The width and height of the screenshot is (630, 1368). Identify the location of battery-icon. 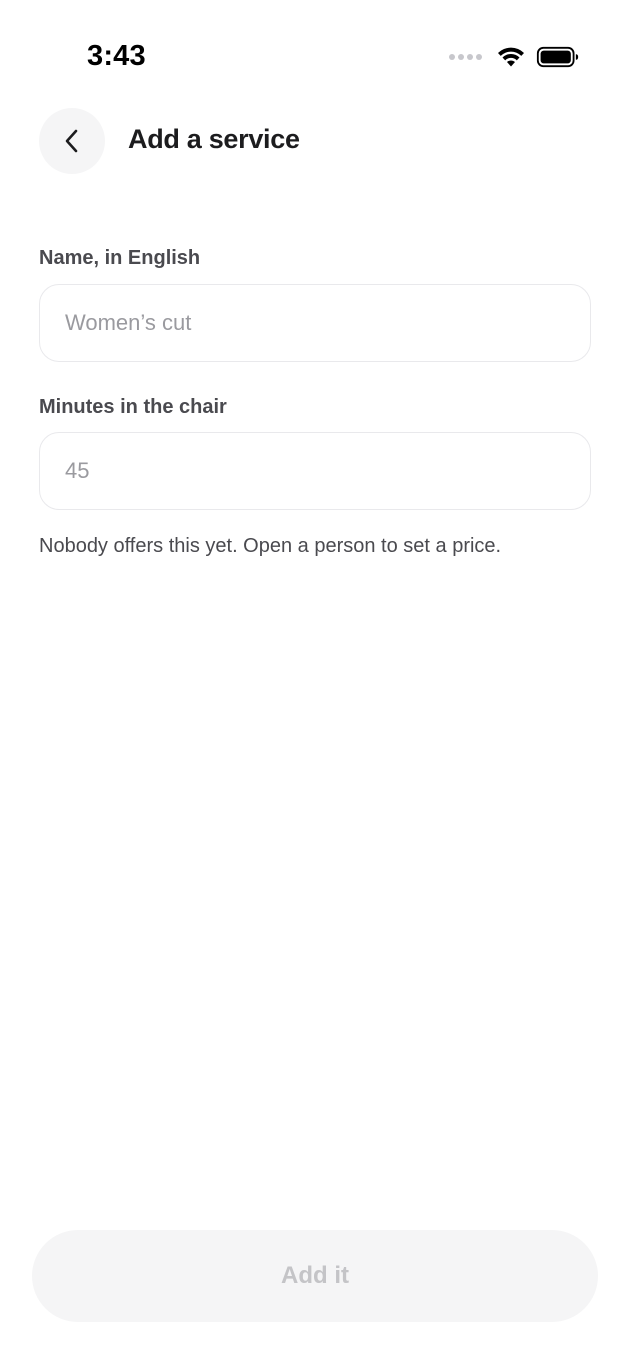
(557, 57).